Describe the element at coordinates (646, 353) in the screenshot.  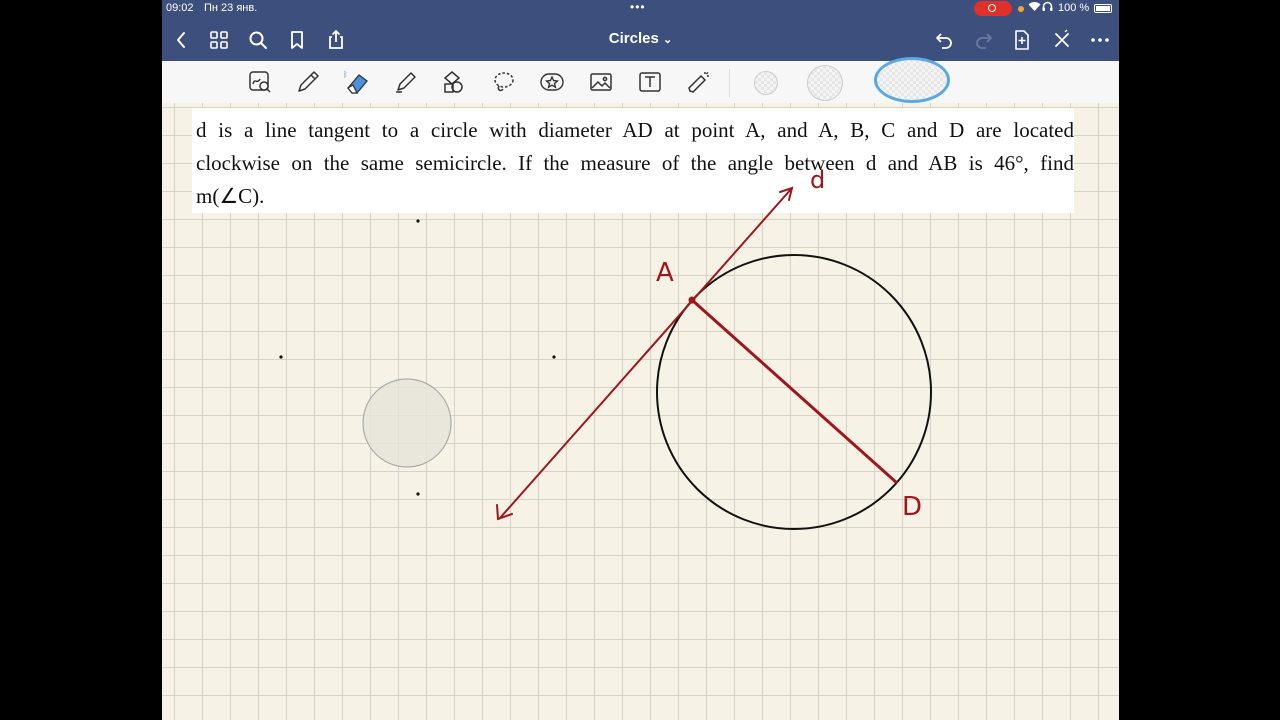
I see `tangent-line-d` at that location.